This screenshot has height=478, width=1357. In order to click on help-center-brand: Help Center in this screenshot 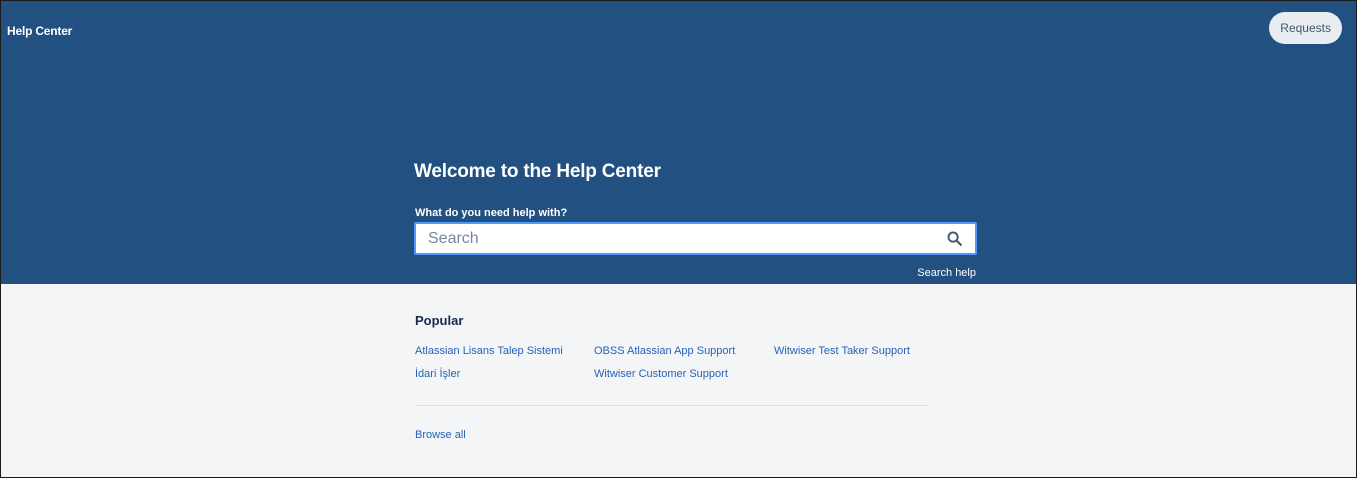, I will do `click(39, 31)`.